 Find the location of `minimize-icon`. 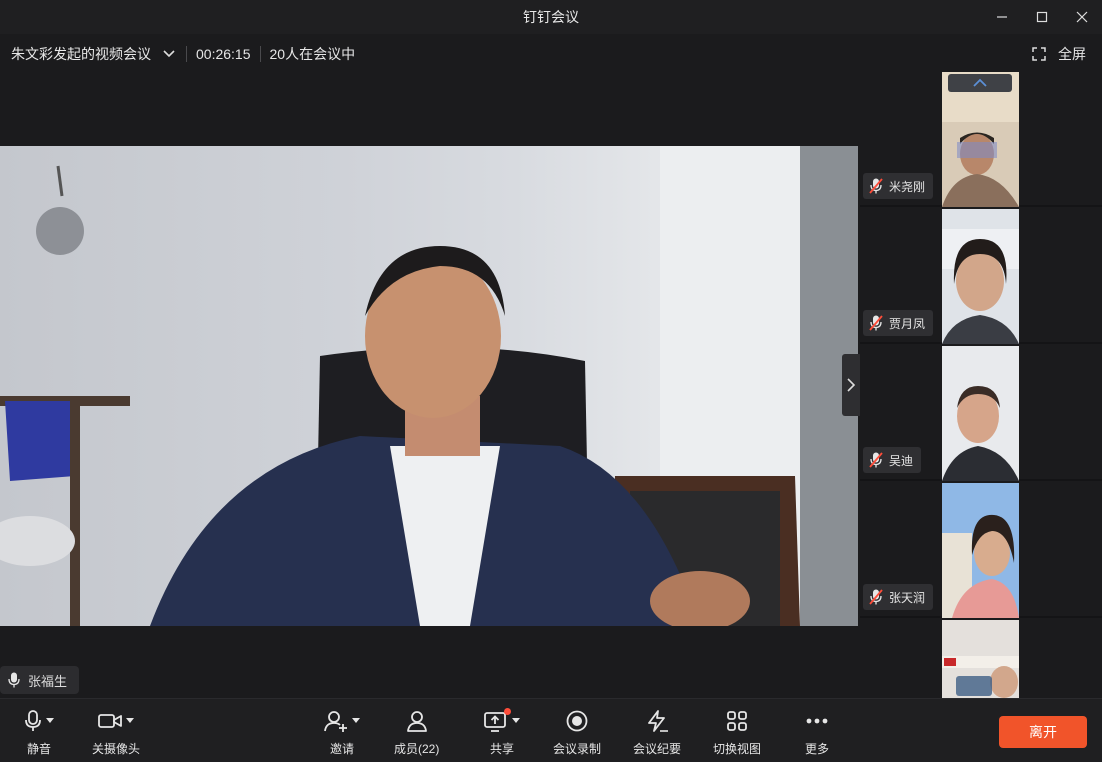

minimize-icon is located at coordinates (1002, 17).